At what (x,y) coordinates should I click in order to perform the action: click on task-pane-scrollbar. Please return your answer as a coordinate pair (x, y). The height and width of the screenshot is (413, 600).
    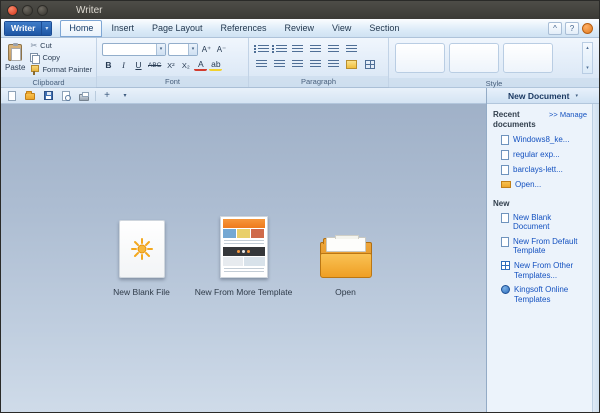
    Looking at the image, I should click on (595, 258).